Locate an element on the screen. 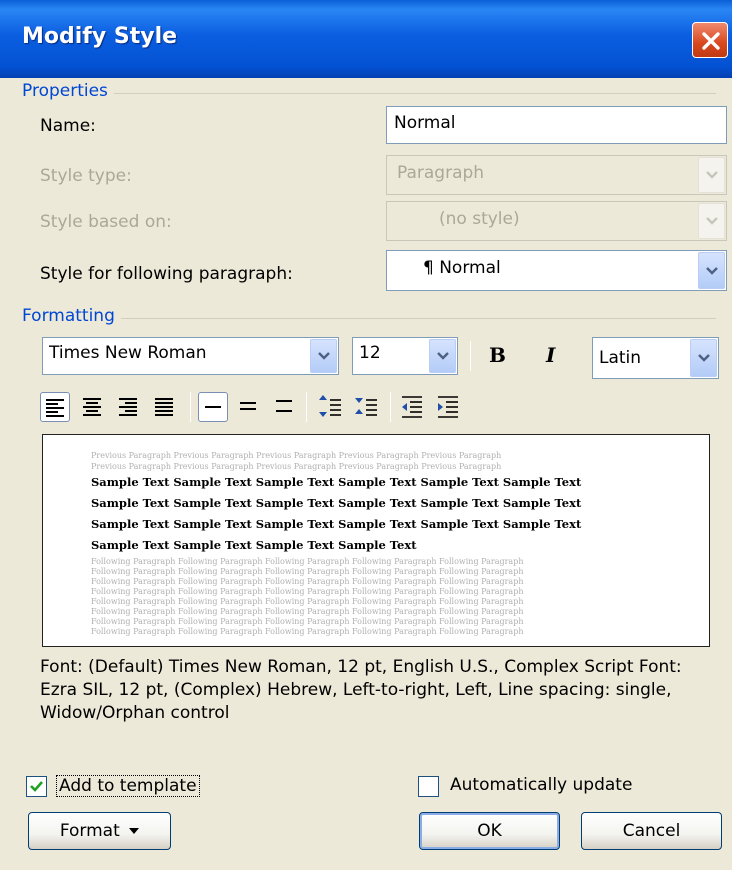  font-name-select: Times New Roman is located at coordinates (190, 356).